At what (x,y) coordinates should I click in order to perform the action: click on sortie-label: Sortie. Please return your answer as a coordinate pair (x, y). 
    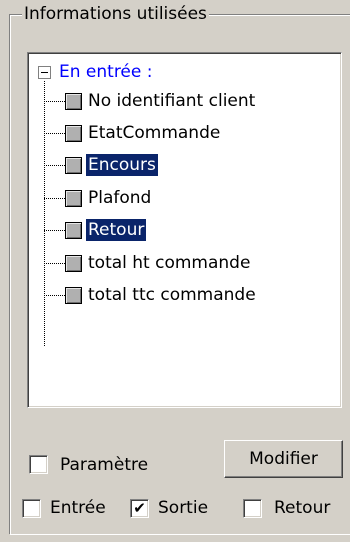
    Looking at the image, I should click on (183, 508).